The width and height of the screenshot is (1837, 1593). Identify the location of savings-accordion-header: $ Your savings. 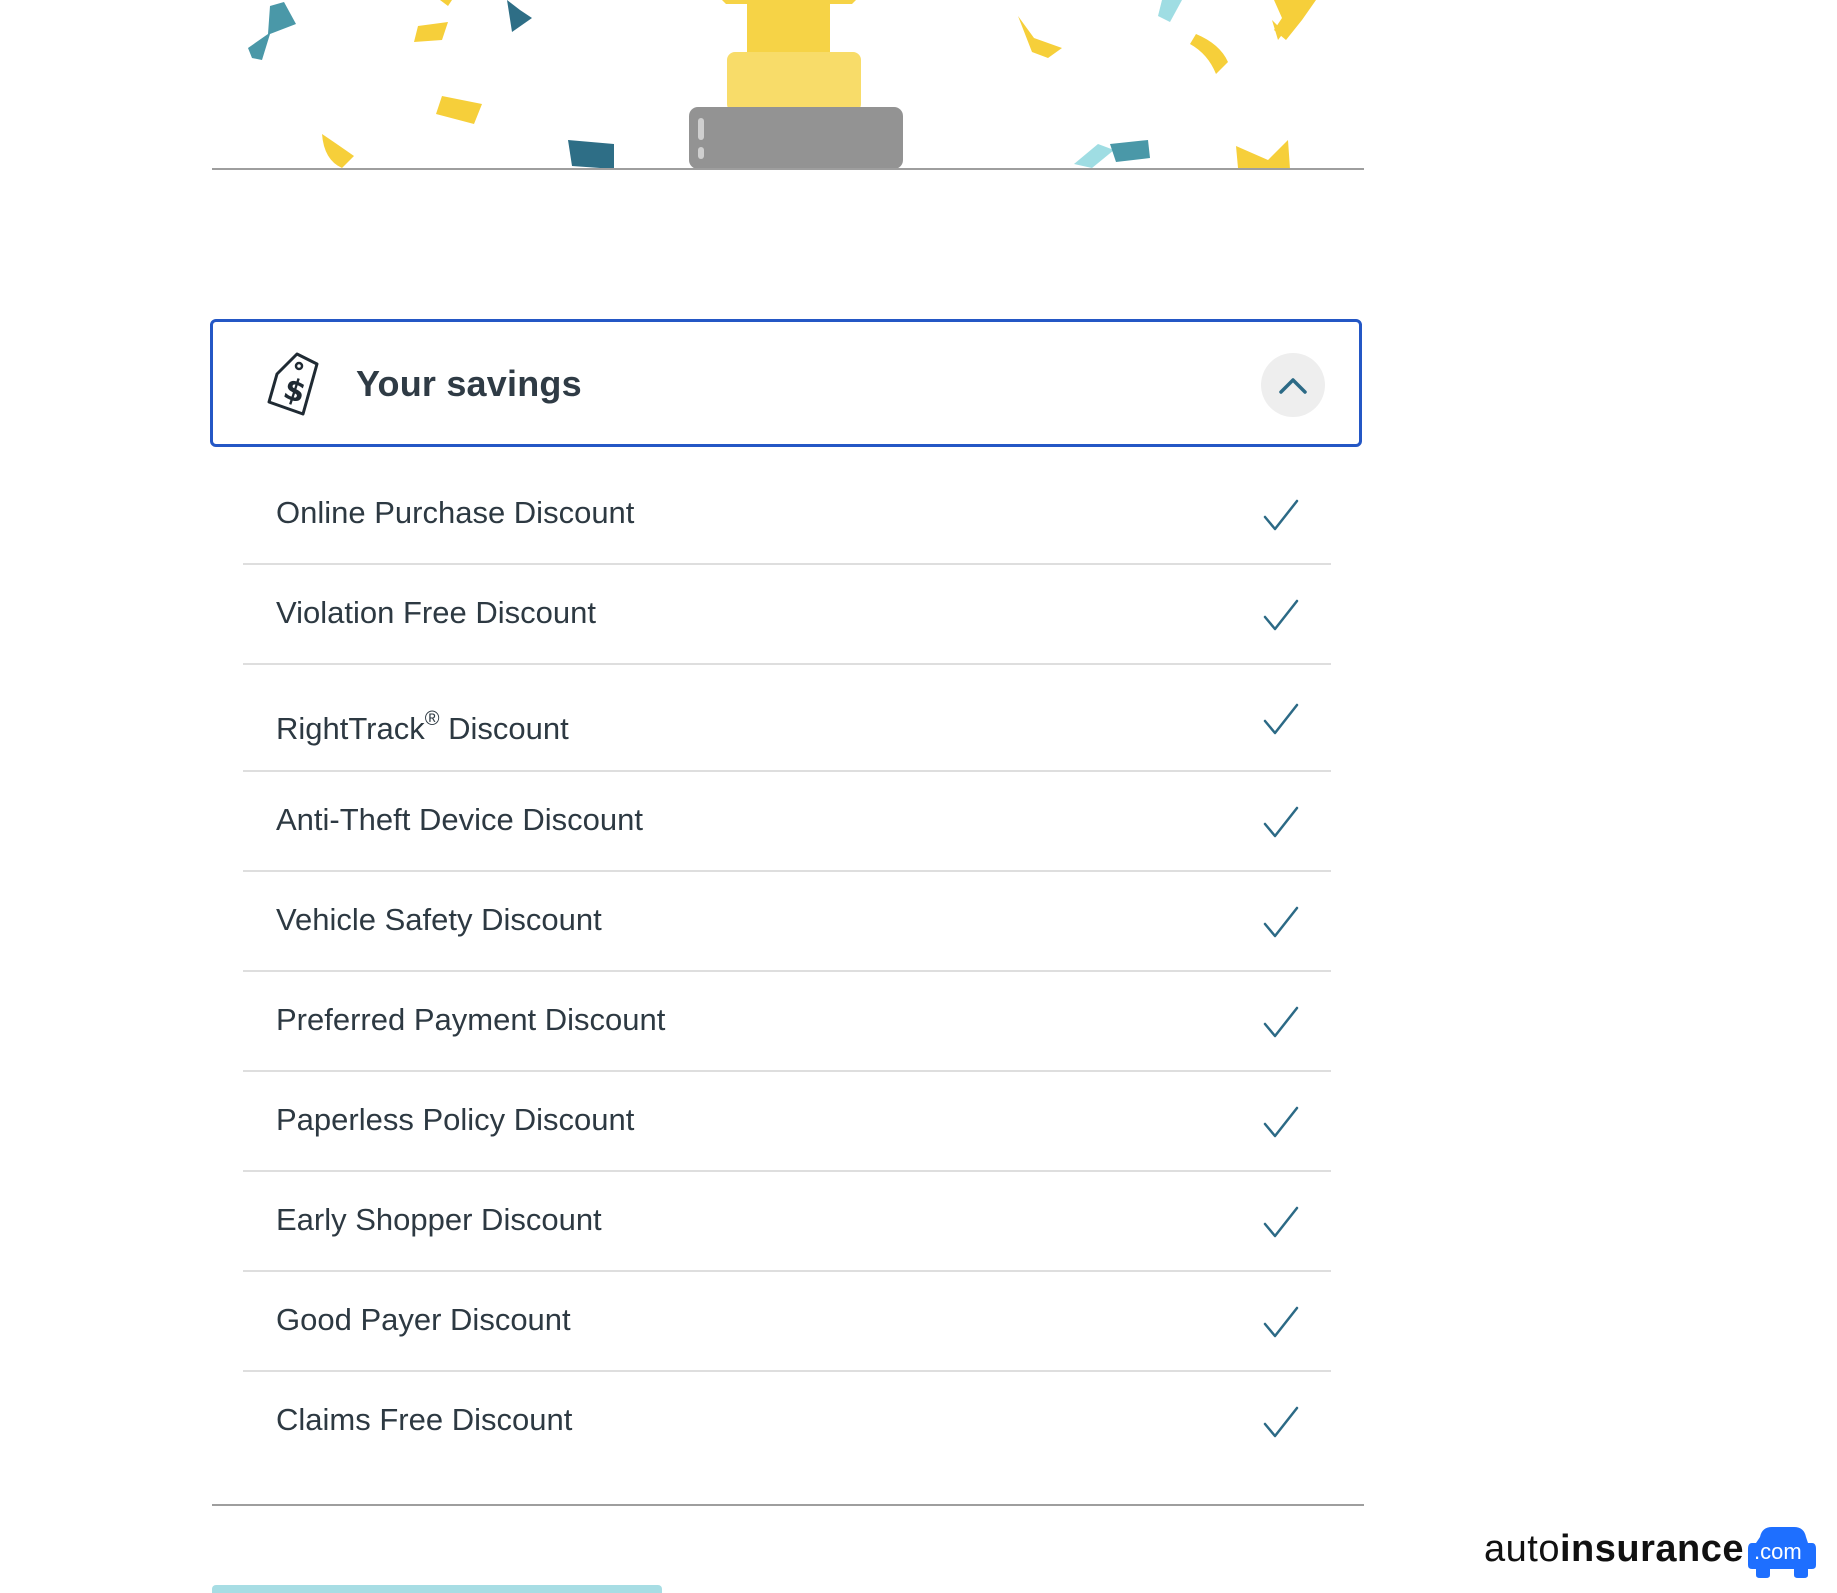
(786, 383).